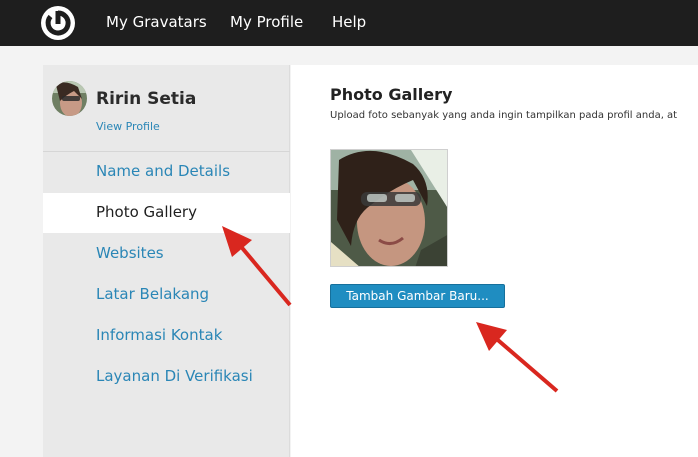  Describe the element at coordinates (174, 376) in the screenshot. I see `sidebar-item-label: Layanan Di Verifikasi` at that location.